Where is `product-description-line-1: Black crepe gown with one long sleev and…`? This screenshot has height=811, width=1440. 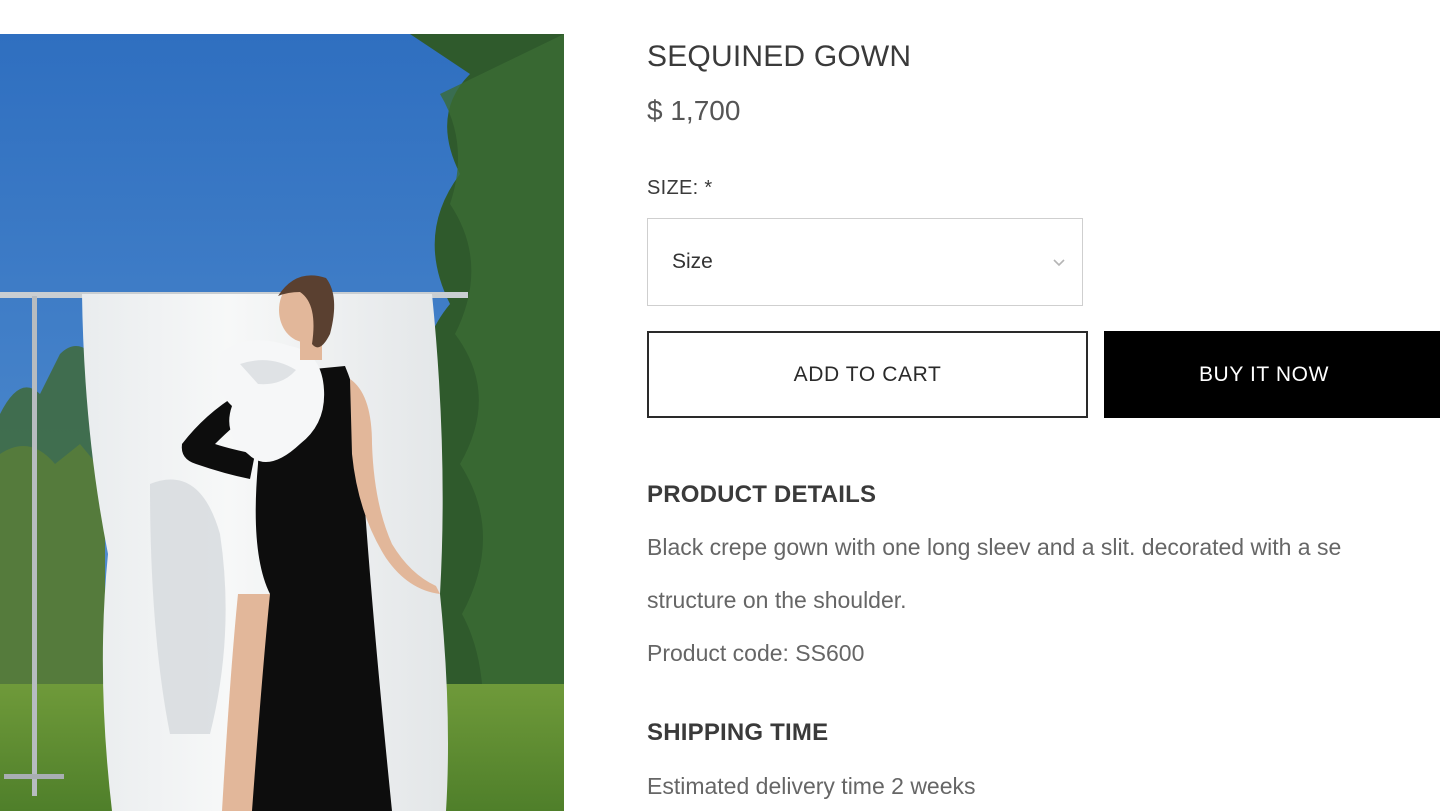 product-description-line-1: Black crepe gown with one long sleev and… is located at coordinates (994, 547).